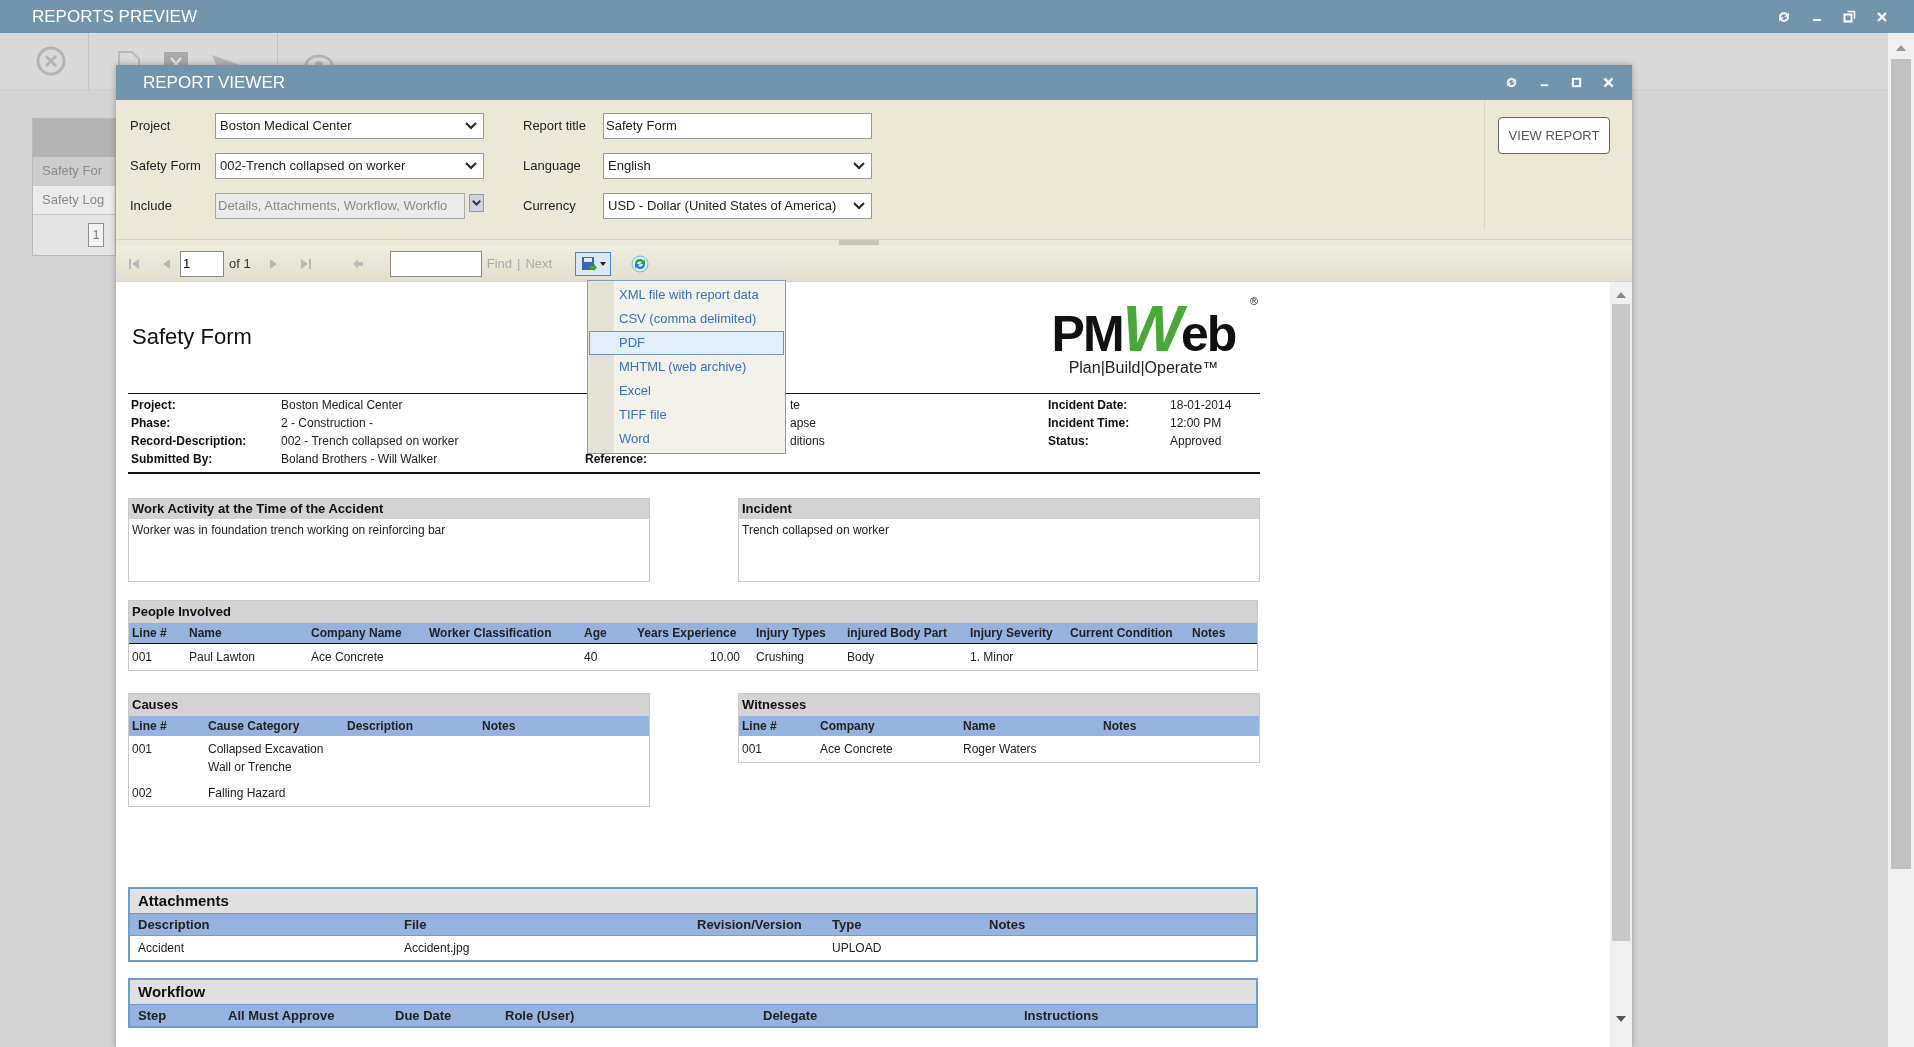 This screenshot has width=1914, height=1047. Describe the element at coordinates (424, 1015) in the screenshot. I see `column-header: Due Date` at that location.